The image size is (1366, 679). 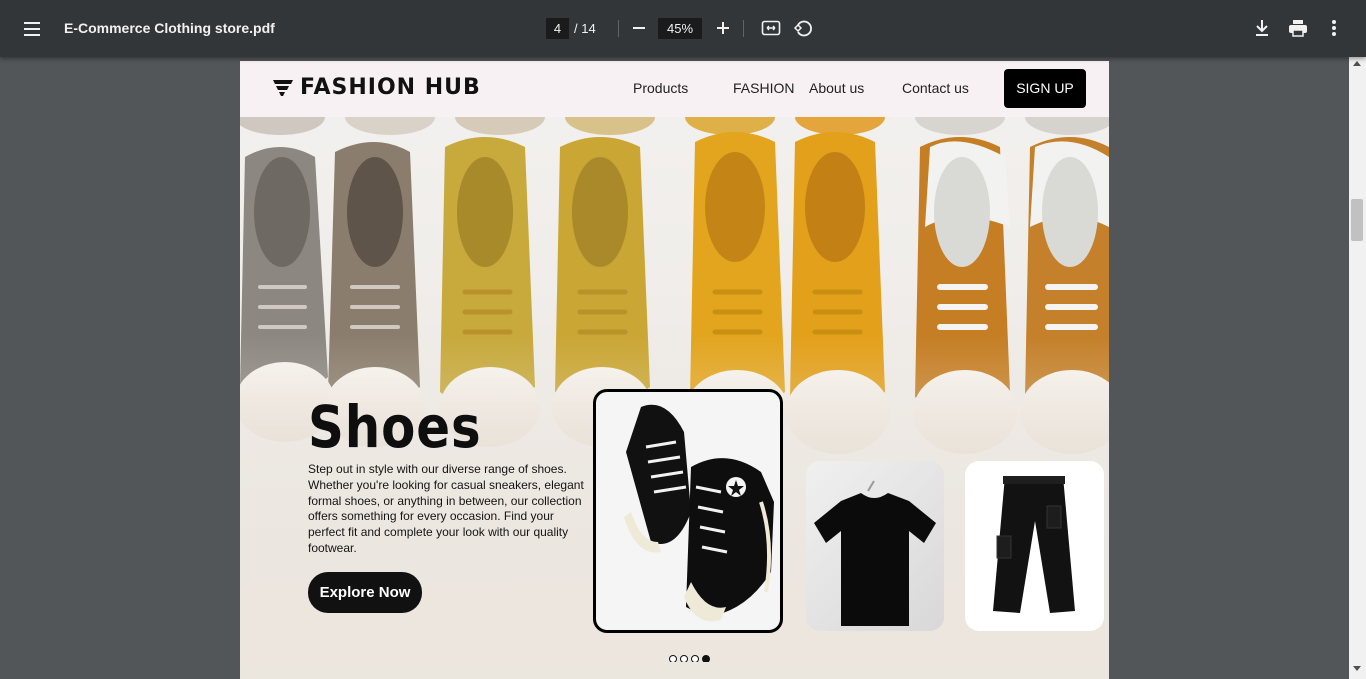 I want to click on download-icon, so click(x=1262, y=28).